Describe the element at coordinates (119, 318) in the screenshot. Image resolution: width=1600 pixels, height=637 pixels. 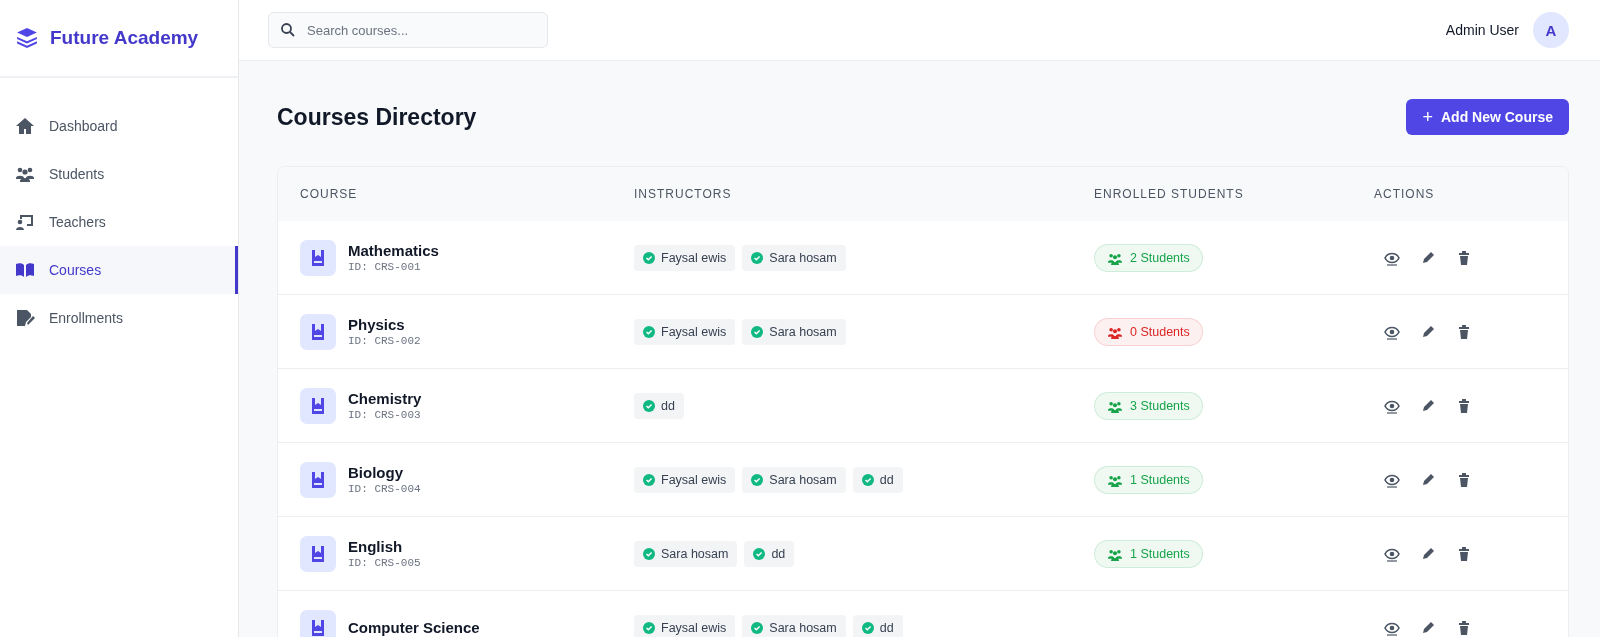
I see `sidebar-item: Enrollments` at that location.